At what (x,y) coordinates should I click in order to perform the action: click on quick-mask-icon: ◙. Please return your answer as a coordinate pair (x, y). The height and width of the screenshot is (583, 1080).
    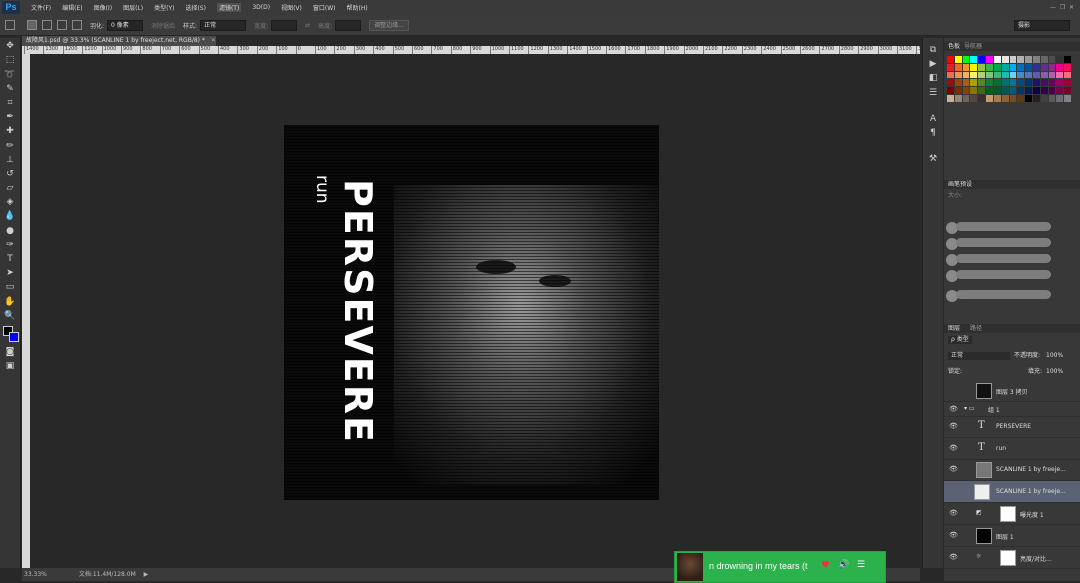
    Looking at the image, I should click on (10, 352).